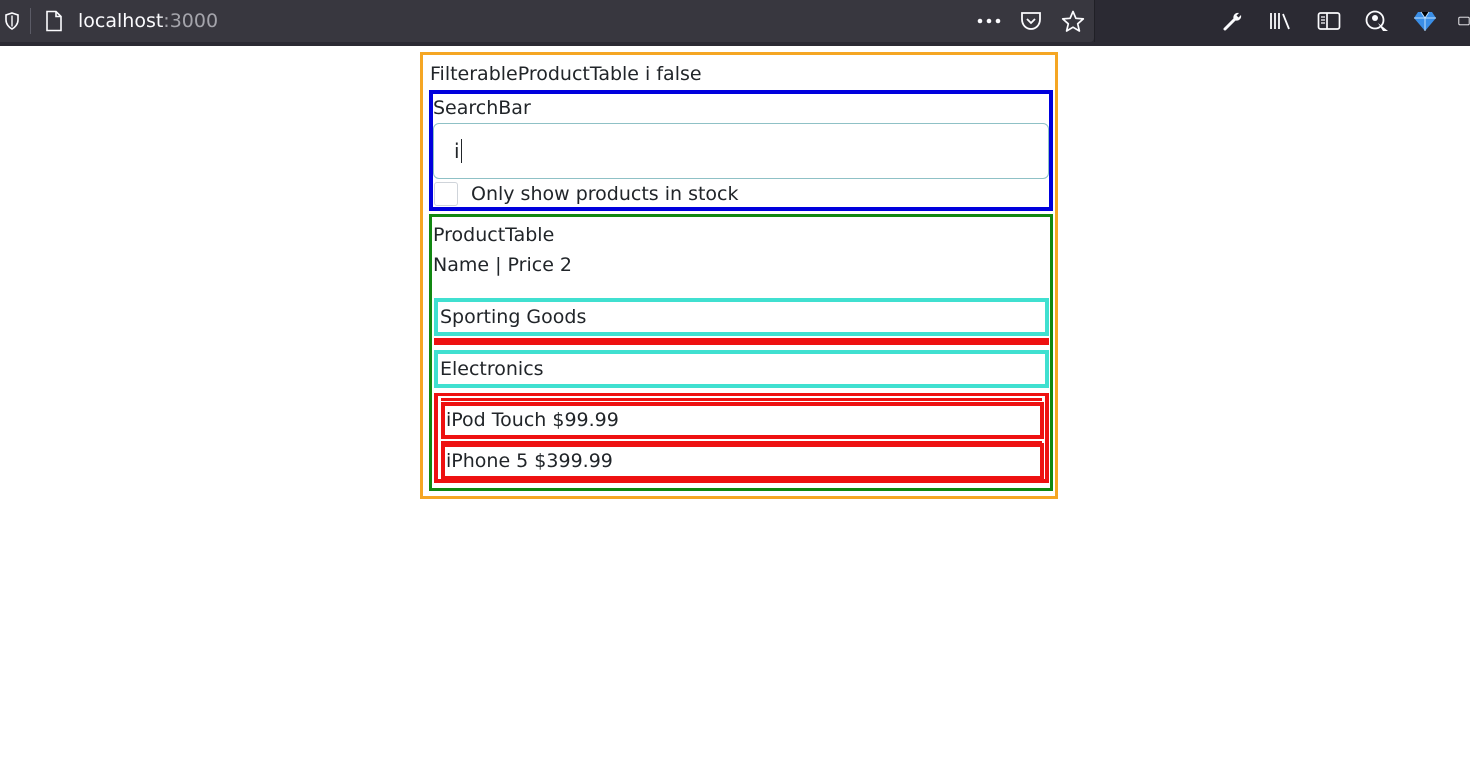 Image resolution: width=1470 pixels, height=760 pixels. I want to click on url-host: localhost, so click(121, 21).